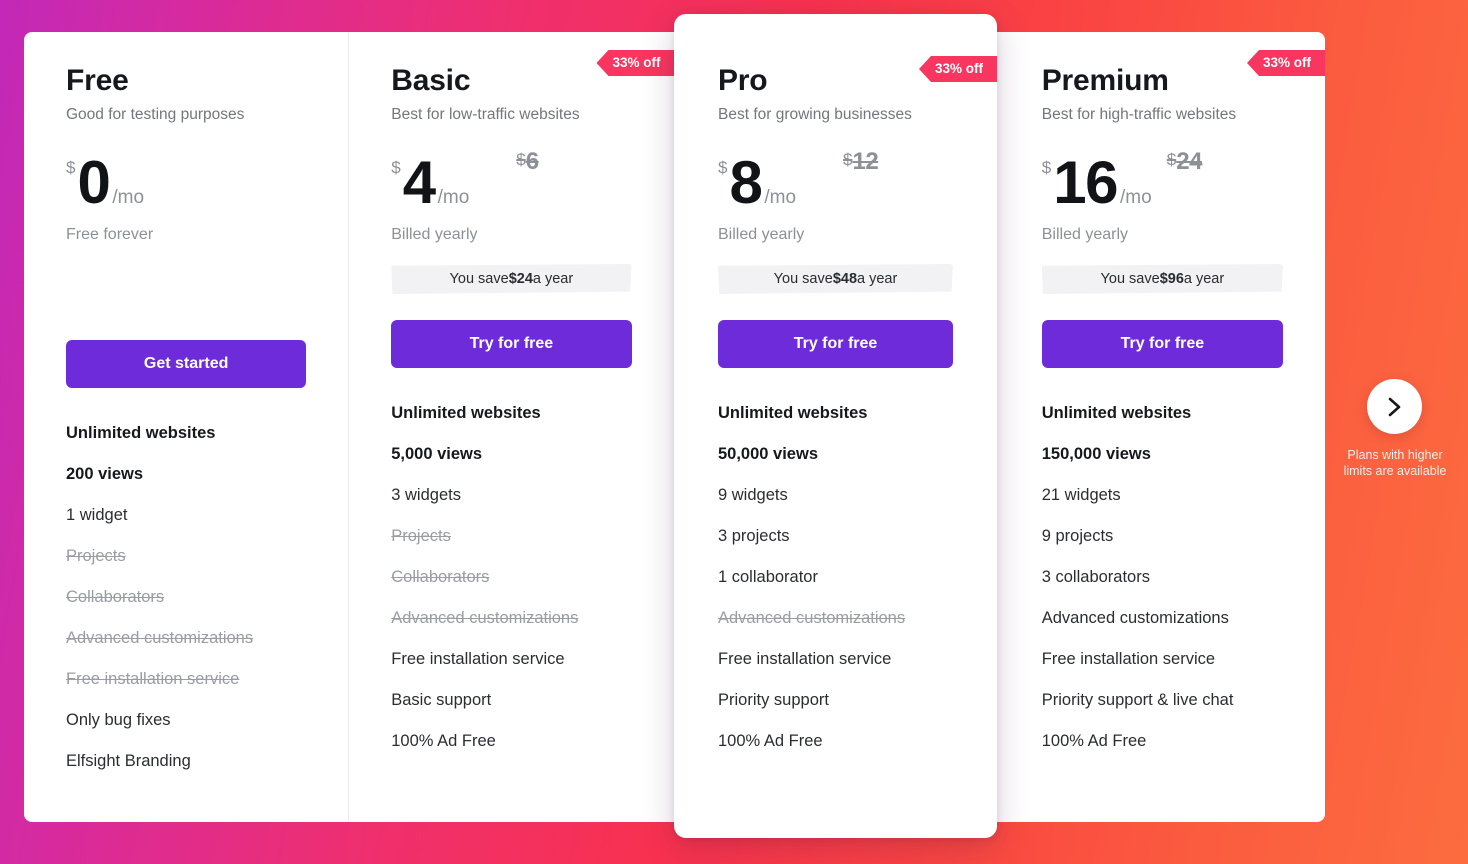  I want to click on plan-name: Pro, so click(743, 80).